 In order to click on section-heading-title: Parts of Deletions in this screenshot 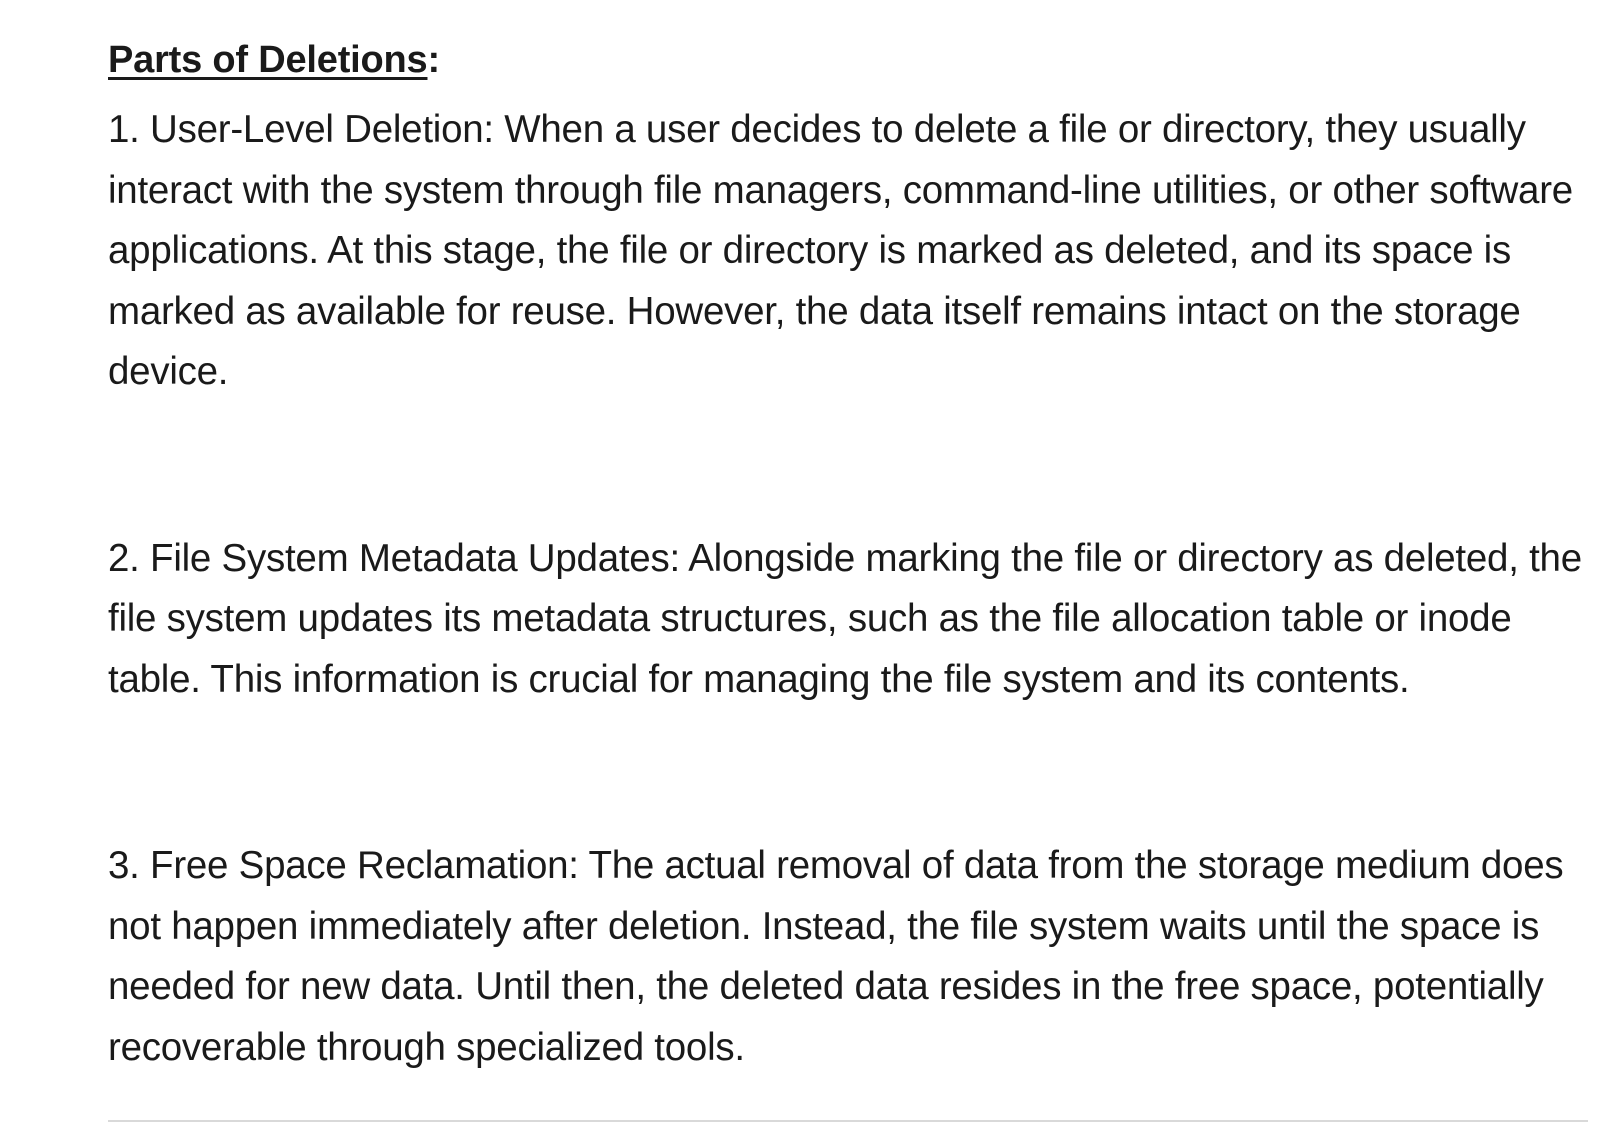, I will do `click(268, 60)`.